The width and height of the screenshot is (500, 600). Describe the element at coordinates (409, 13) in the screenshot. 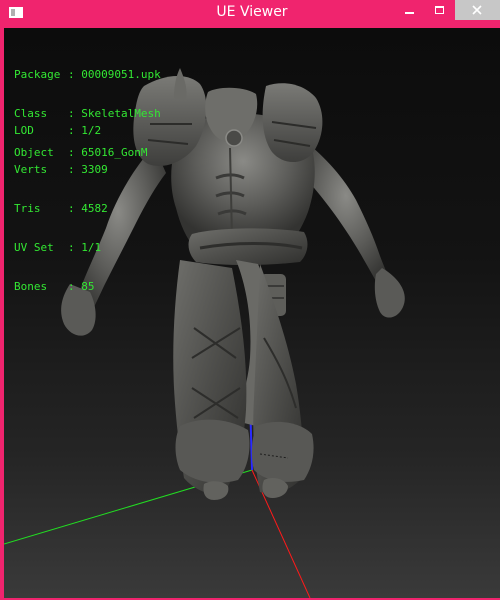

I see `minimize-icon` at that location.